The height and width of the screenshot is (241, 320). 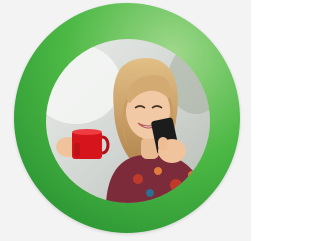 I want to click on red-mug-rim, so click(x=87, y=132).